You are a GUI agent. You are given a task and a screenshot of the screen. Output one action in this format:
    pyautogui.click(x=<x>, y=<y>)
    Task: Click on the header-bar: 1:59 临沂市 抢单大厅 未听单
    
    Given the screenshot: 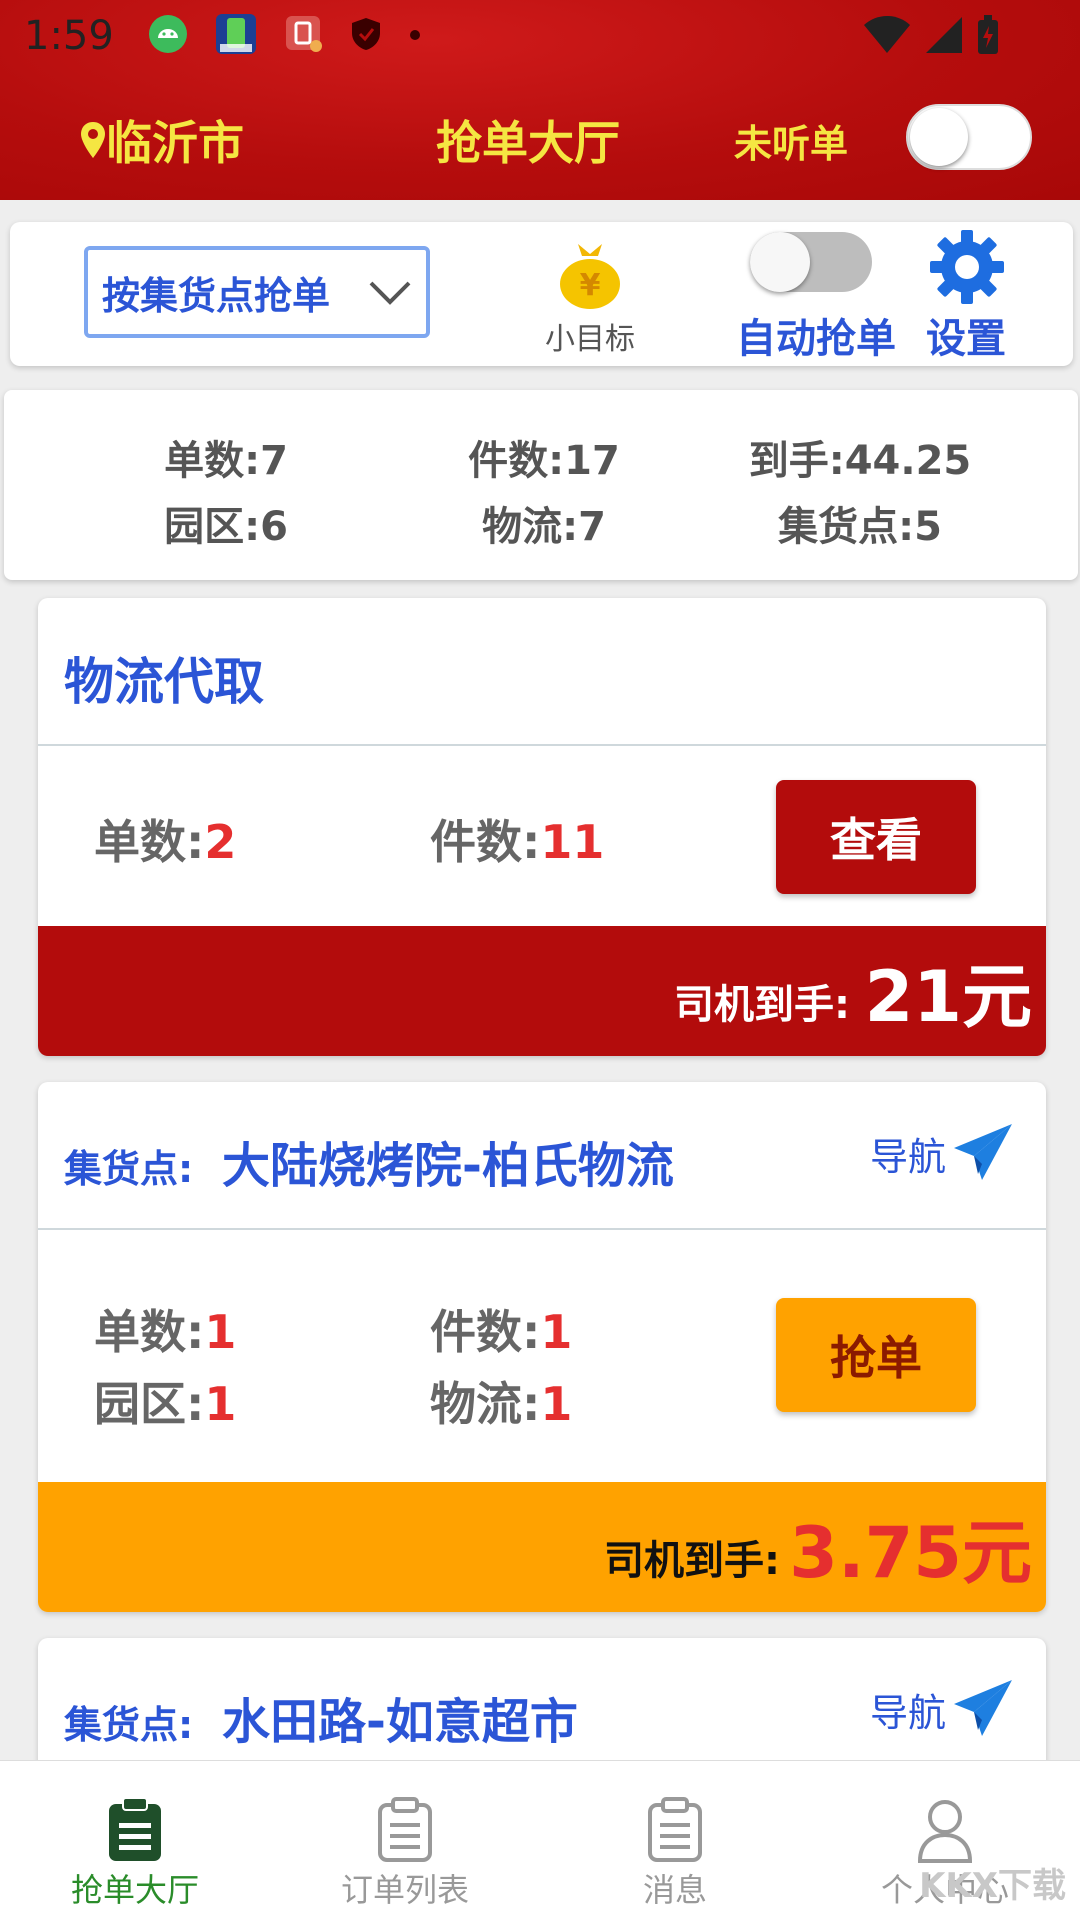 What is the action you would take?
    pyautogui.click(x=540, y=100)
    